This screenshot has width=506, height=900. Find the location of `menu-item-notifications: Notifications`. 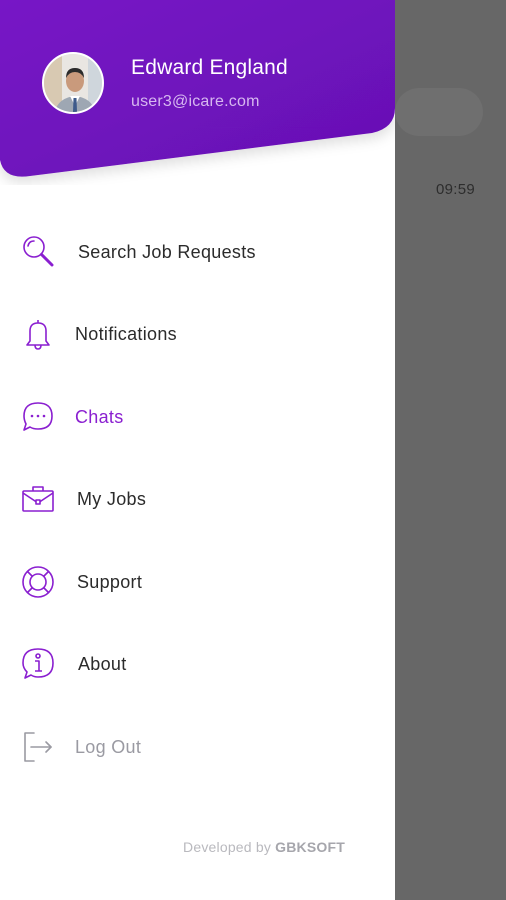

menu-item-notifications: Notifications is located at coordinates (197, 334).